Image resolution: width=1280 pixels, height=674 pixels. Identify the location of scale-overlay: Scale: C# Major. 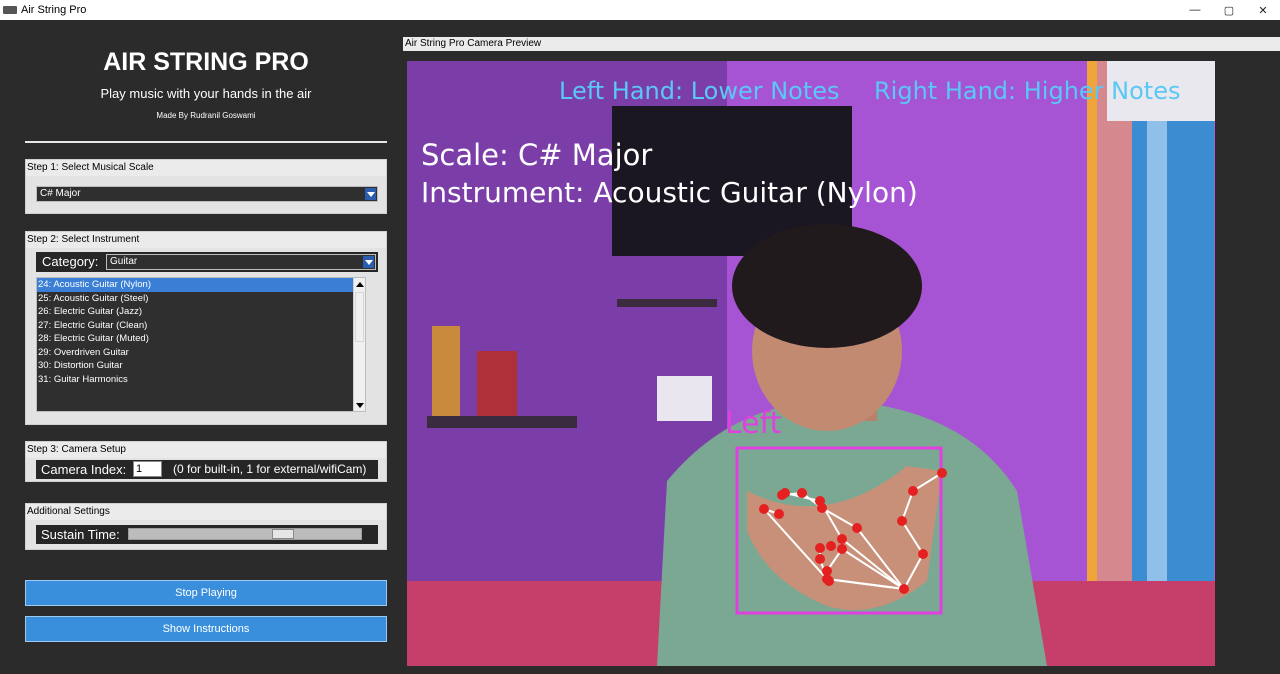
(537, 155).